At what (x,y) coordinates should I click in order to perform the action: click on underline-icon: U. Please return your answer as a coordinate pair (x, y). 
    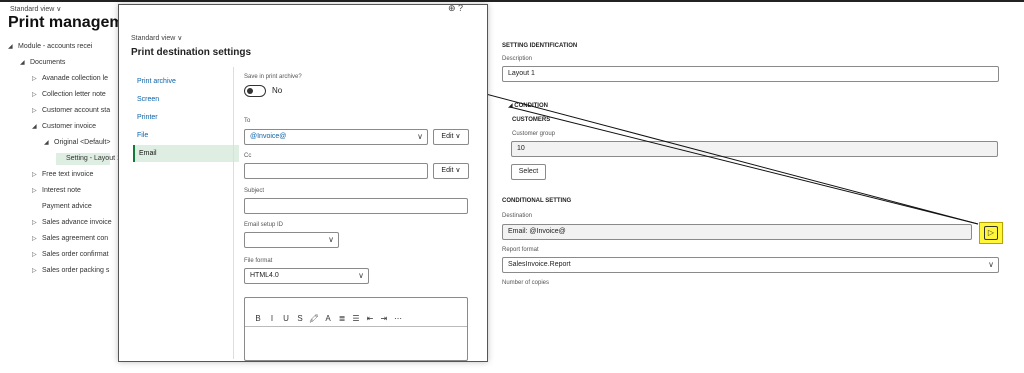
    Looking at the image, I should click on (286, 318).